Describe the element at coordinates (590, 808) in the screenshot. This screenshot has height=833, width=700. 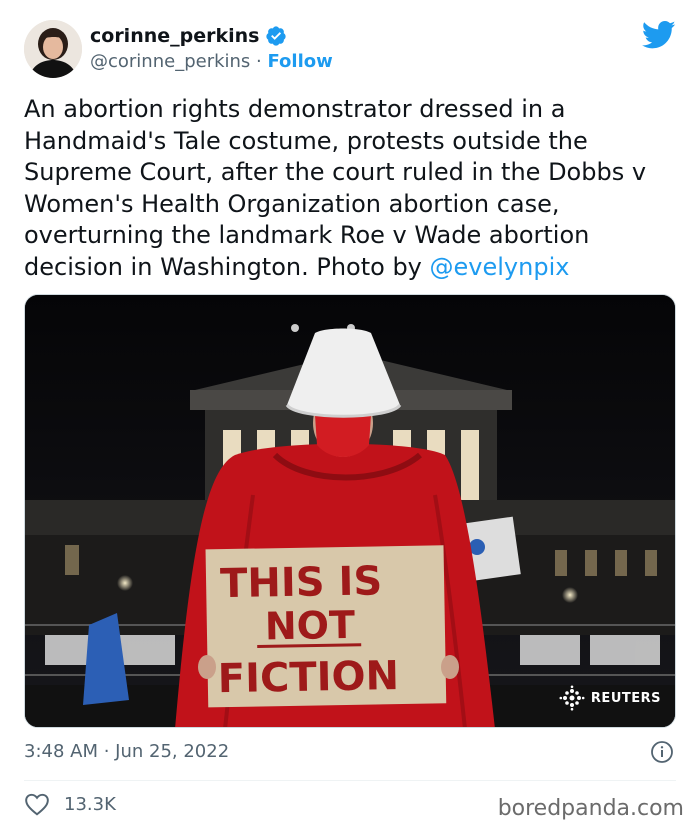
I see `boredpanda-watermark: boredpanda.com` at that location.